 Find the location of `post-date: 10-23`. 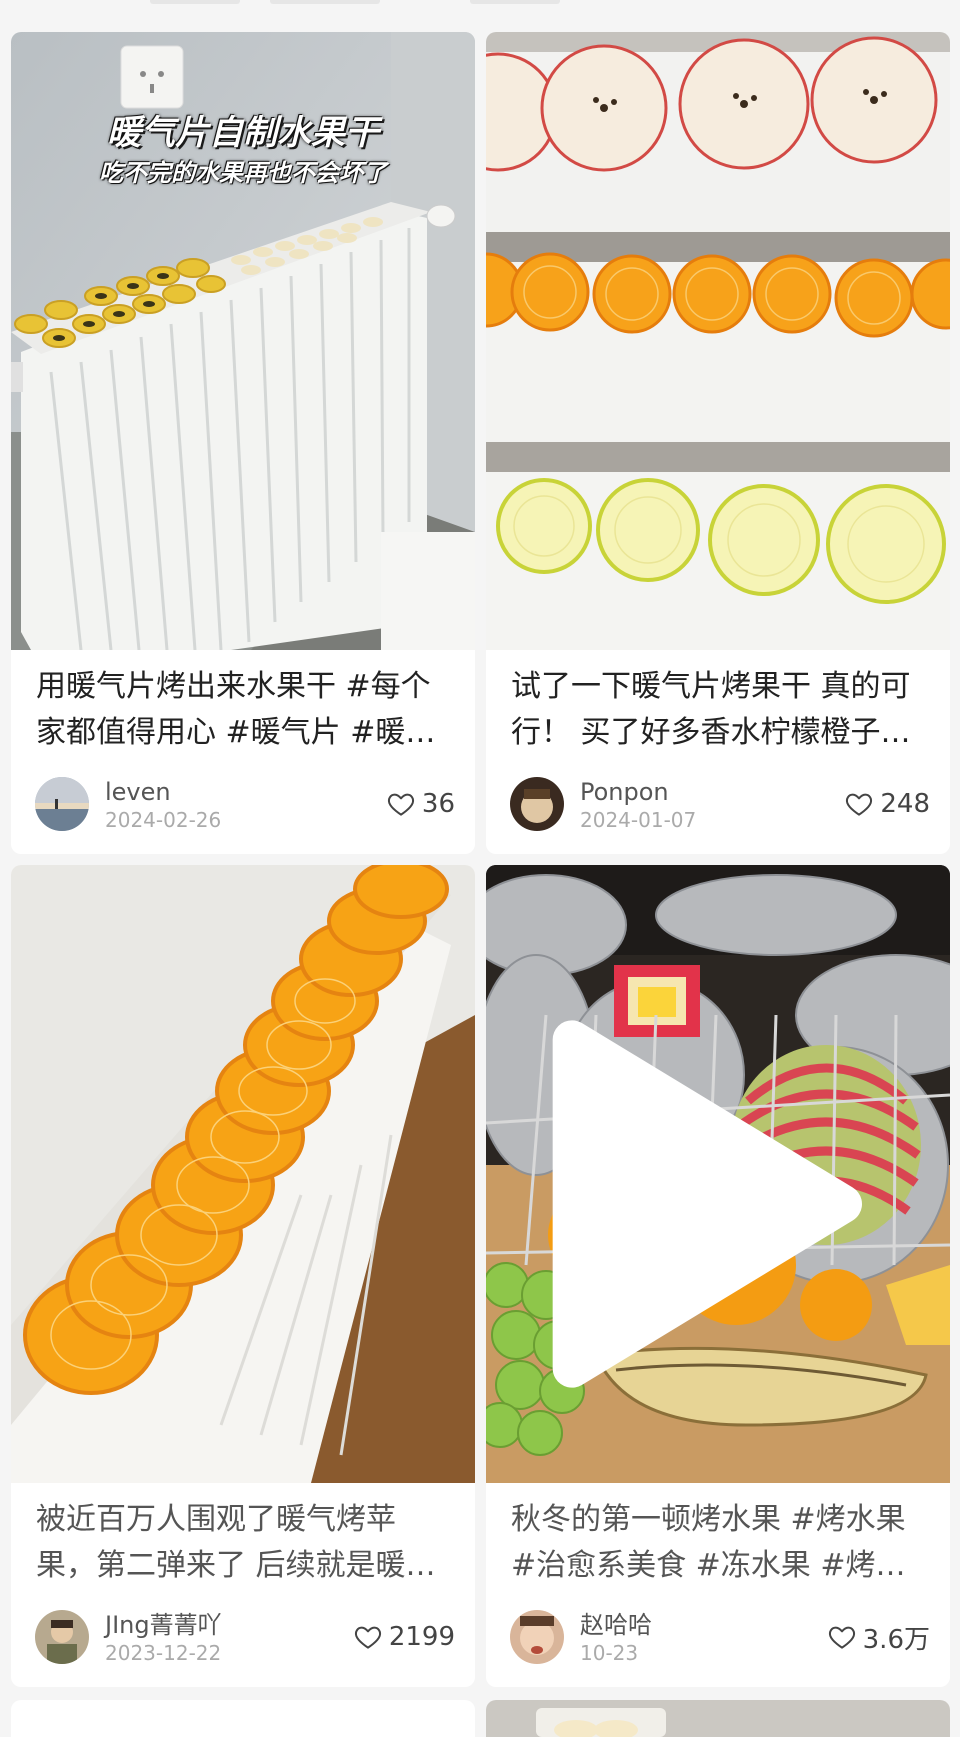

post-date: 10-23 is located at coordinates (609, 1653).